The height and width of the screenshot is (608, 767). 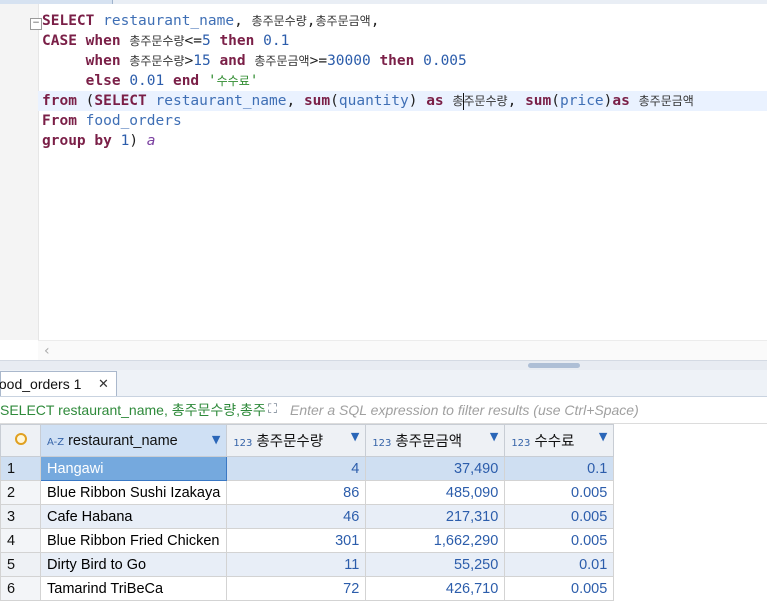 What do you see at coordinates (559, 468) in the screenshot?
I see `cell-fee: 0.1` at bounding box center [559, 468].